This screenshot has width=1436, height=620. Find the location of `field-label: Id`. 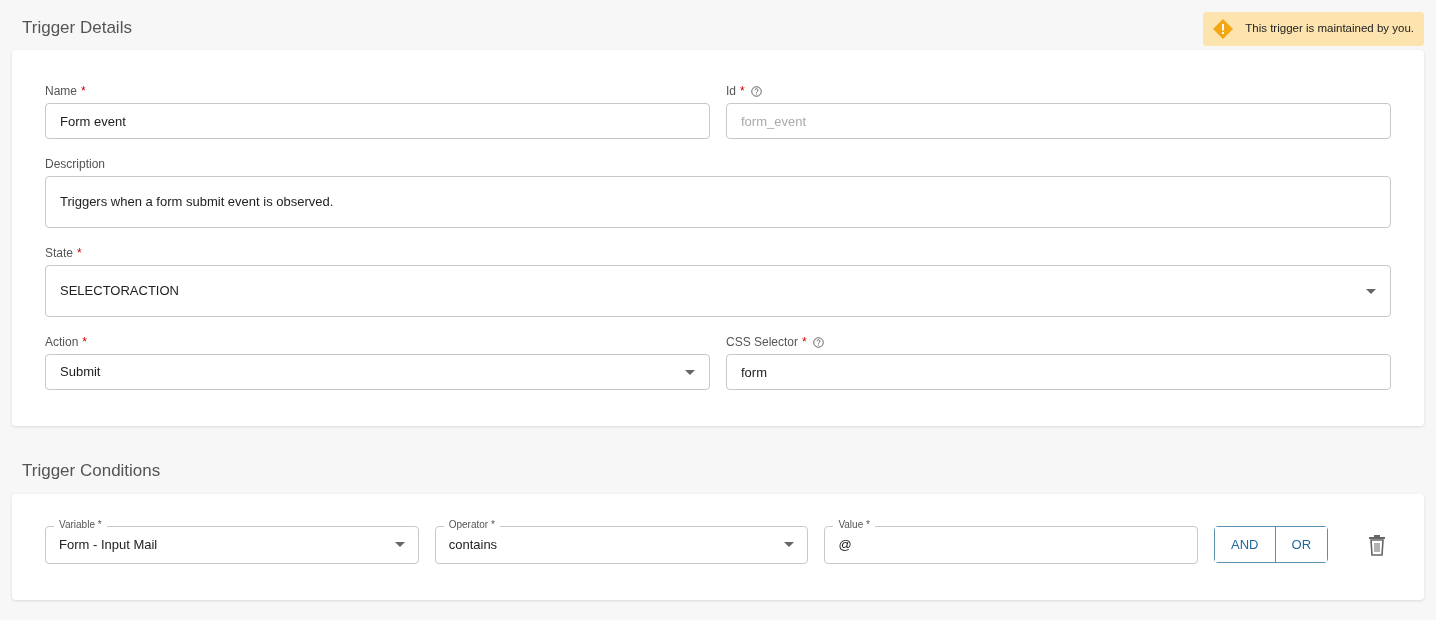

field-label: Id is located at coordinates (731, 91).